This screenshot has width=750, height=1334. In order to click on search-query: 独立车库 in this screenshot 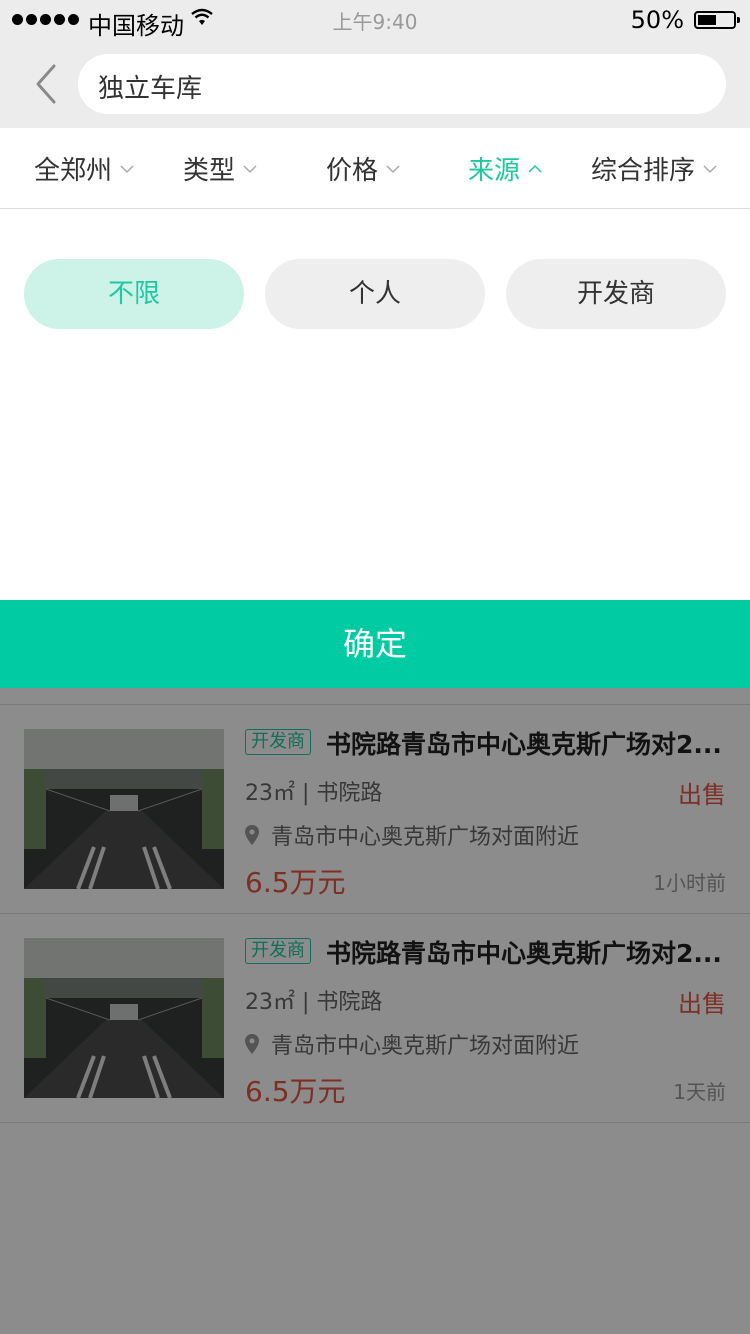, I will do `click(150, 89)`.